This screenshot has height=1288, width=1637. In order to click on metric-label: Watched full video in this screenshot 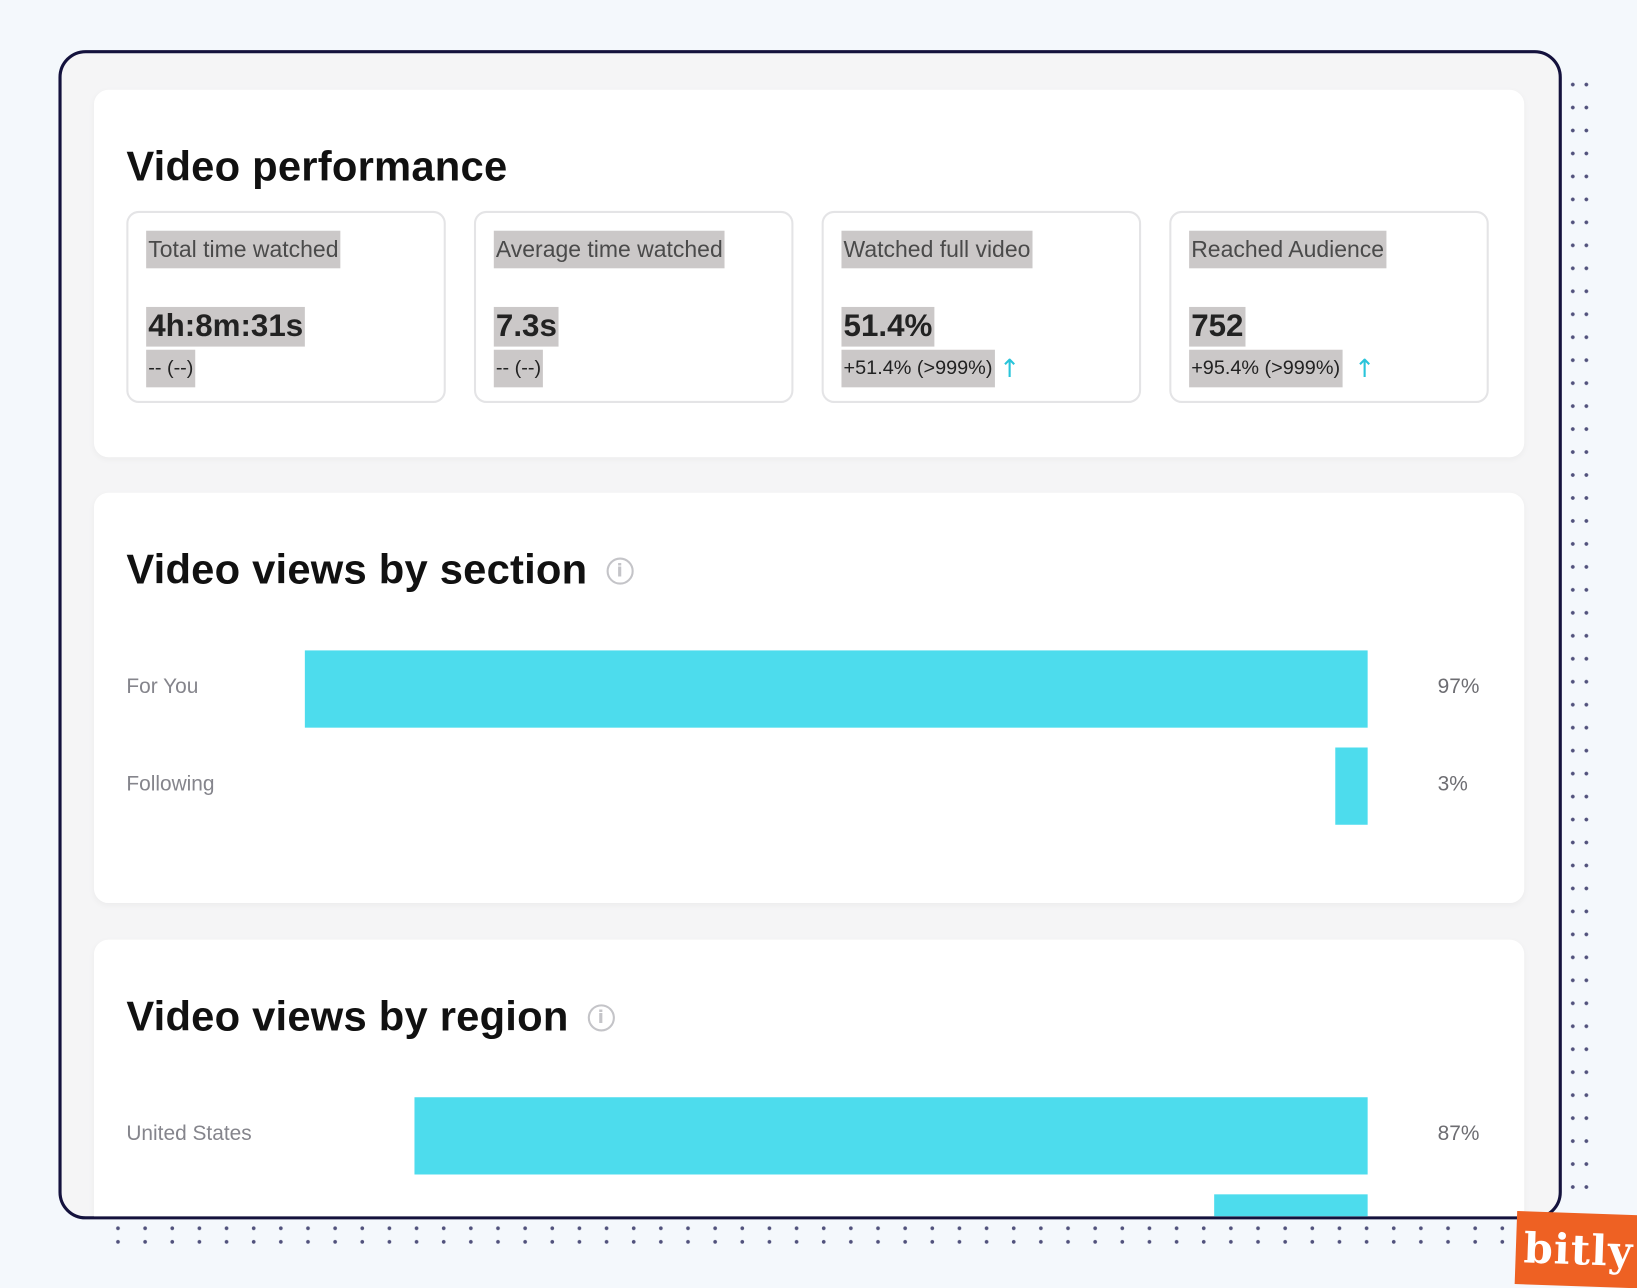, I will do `click(937, 249)`.